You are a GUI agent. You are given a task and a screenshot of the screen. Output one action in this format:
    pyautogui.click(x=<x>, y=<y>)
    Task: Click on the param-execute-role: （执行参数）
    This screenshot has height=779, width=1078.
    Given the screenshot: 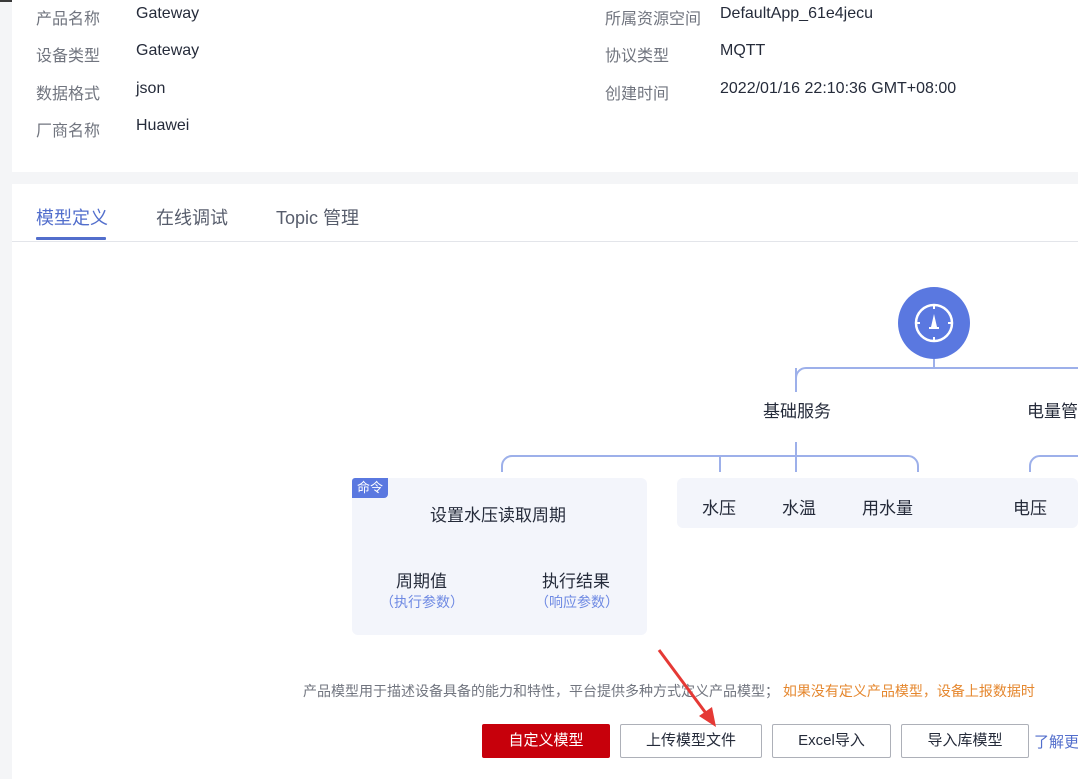 What is the action you would take?
    pyautogui.click(x=422, y=602)
    